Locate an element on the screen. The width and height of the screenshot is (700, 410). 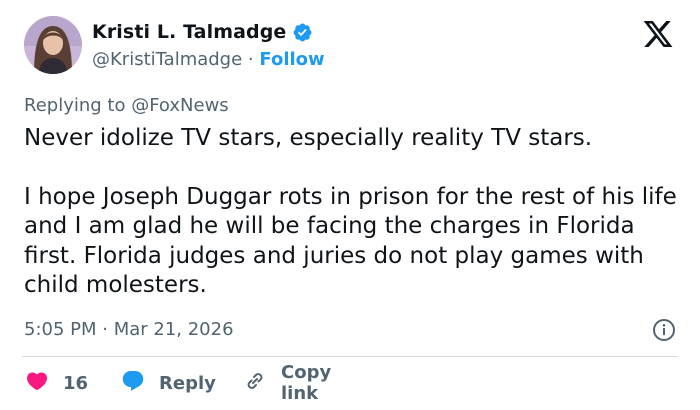
info-icon is located at coordinates (664, 330).